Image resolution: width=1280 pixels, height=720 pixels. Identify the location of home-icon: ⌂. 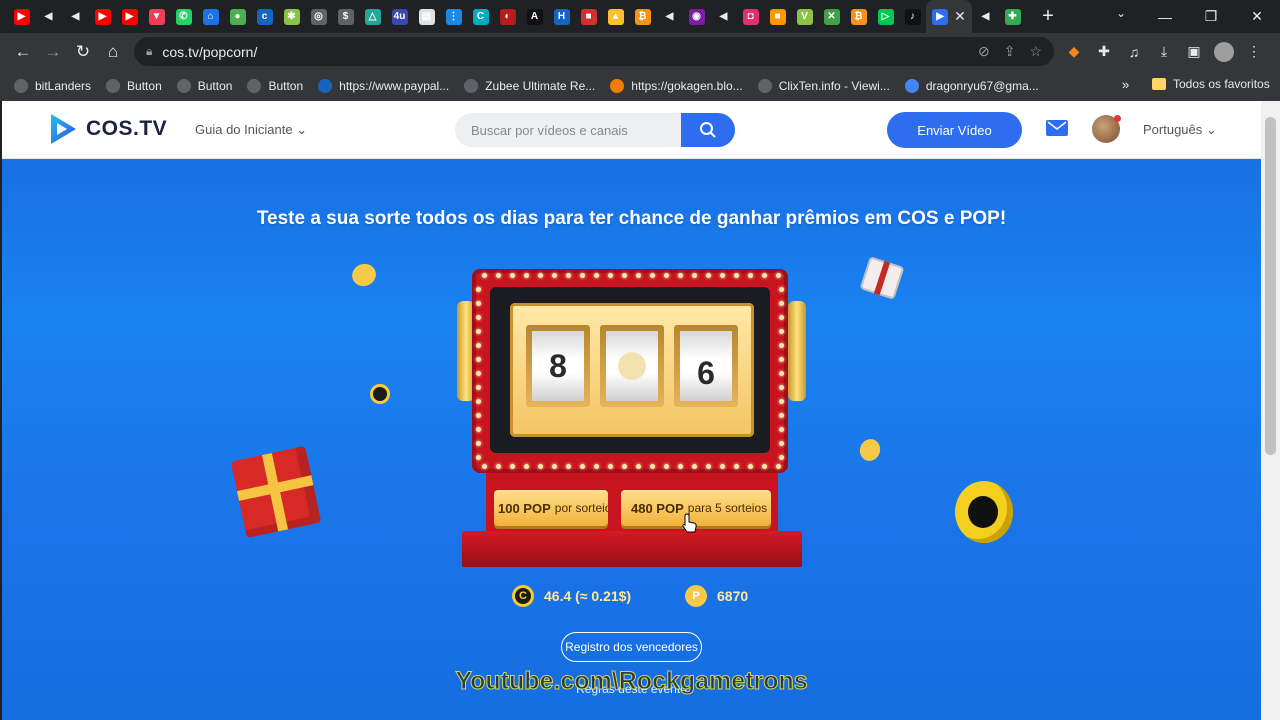
(113, 52).